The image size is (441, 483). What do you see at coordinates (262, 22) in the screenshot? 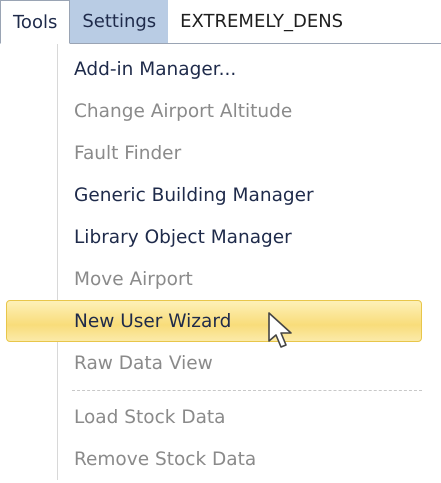
I see `menu-tab: EXTREMELY_DENS` at bounding box center [262, 22].